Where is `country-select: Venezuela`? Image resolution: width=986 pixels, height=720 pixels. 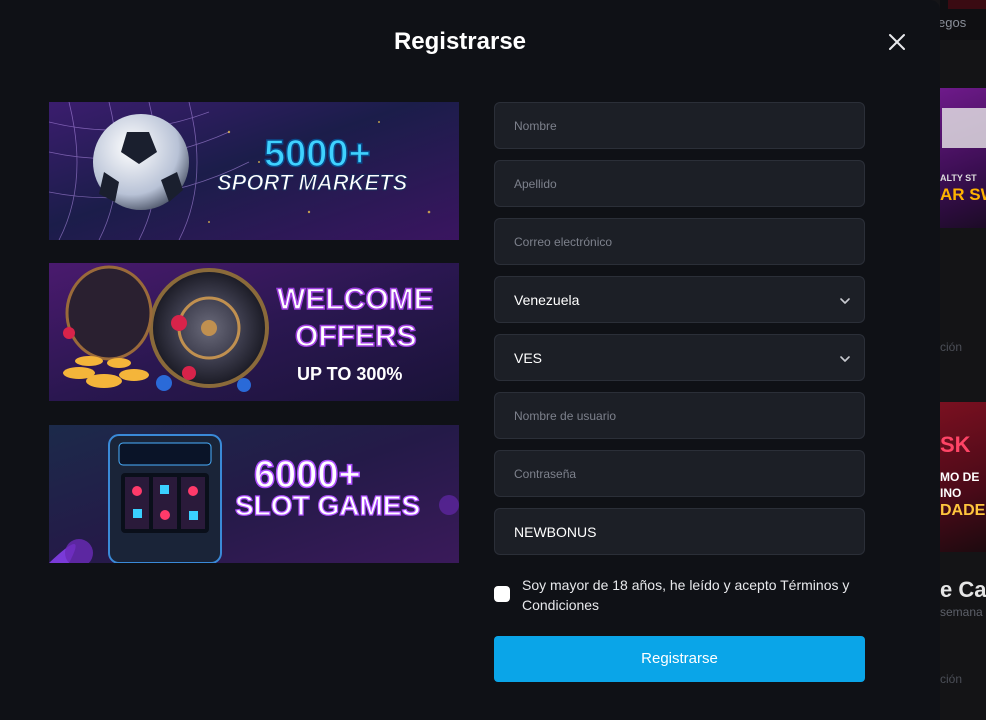 country-select: Venezuela is located at coordinates (679, 299).